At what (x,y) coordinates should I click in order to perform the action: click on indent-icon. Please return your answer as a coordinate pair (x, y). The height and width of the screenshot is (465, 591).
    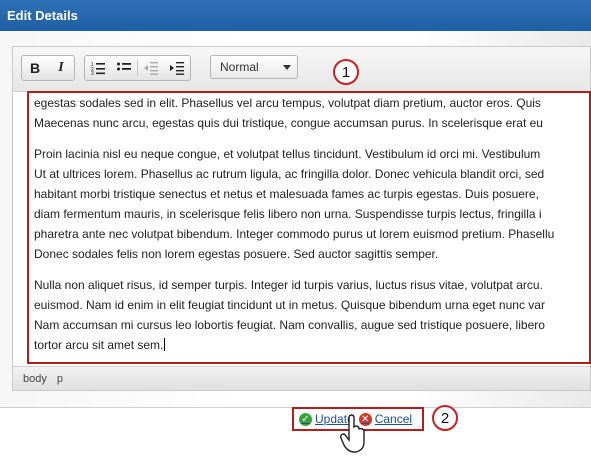
    Looking at the image, I should click on (177, 68).